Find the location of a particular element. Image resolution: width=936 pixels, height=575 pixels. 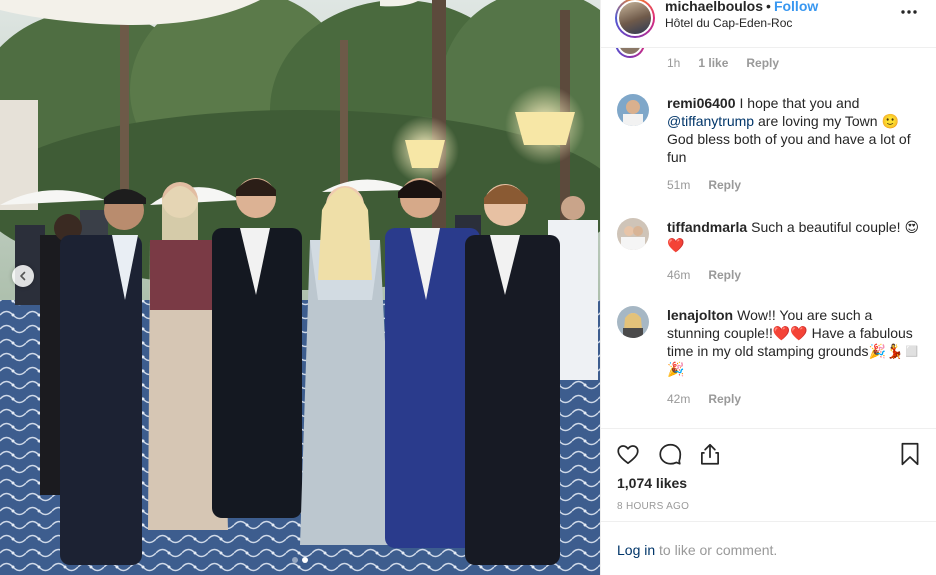

like-button is located at coordinates (628, 454).